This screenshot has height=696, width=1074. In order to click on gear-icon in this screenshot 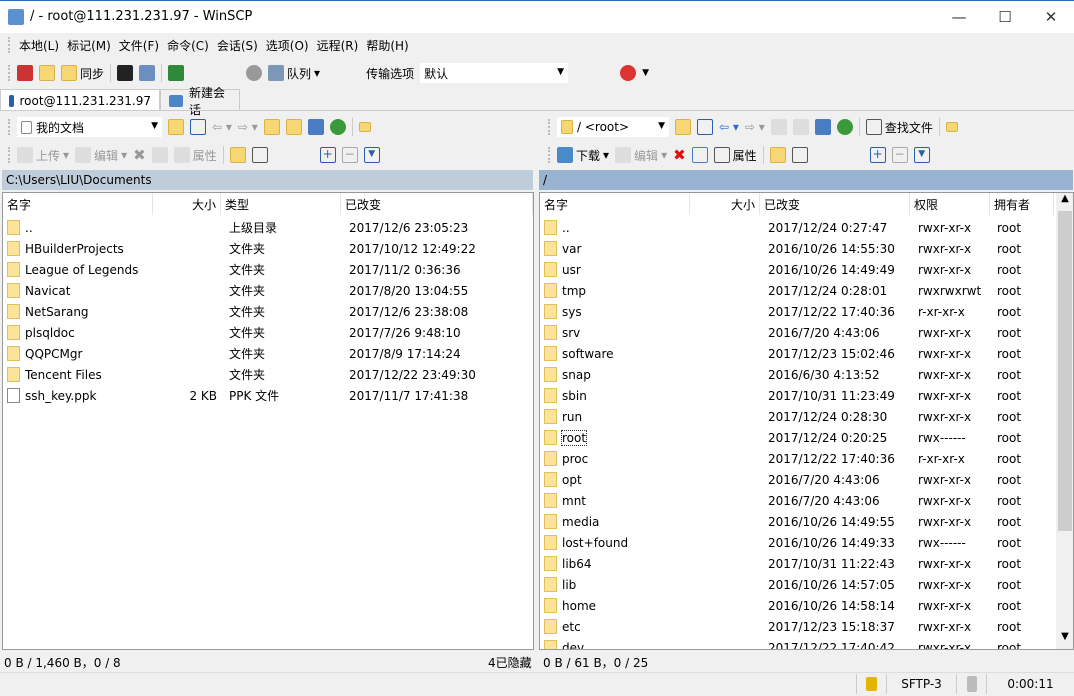, I will do `click(254, 73)`.